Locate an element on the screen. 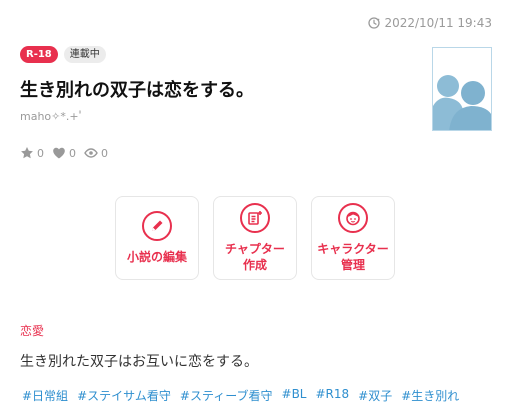 The width and height of the screenshot is (512, 416). tag-item: #ステイサム看守 is located at coordinates (124, 395).